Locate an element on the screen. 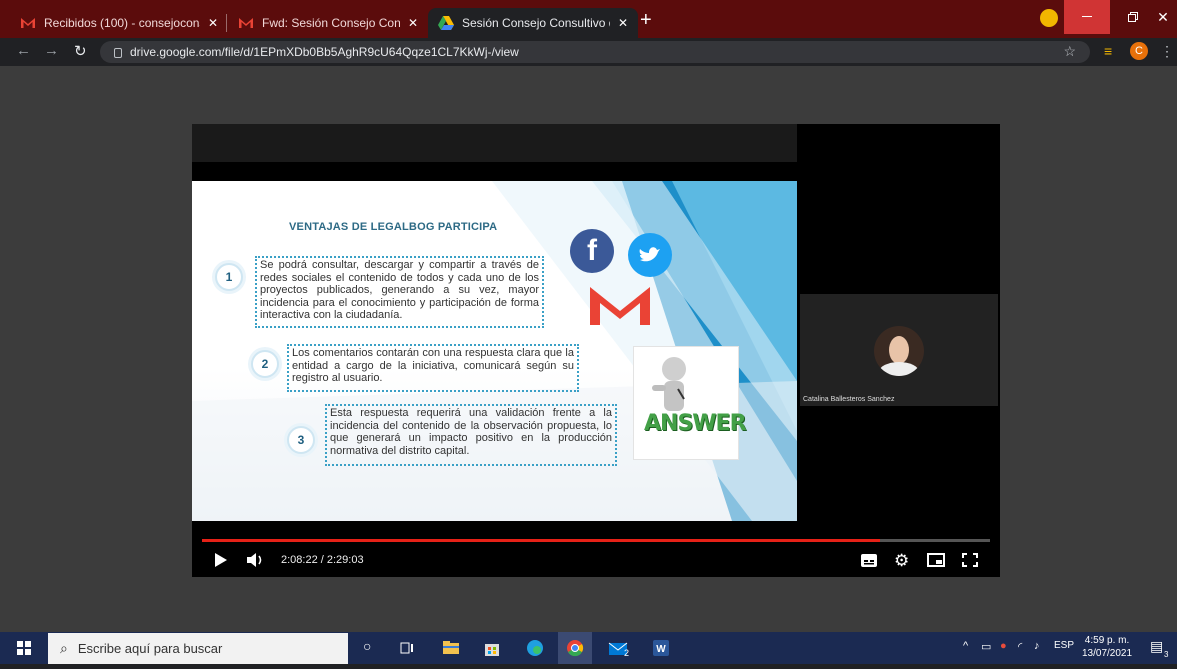  security-icon: ● is located at coordinates (1003, 646).